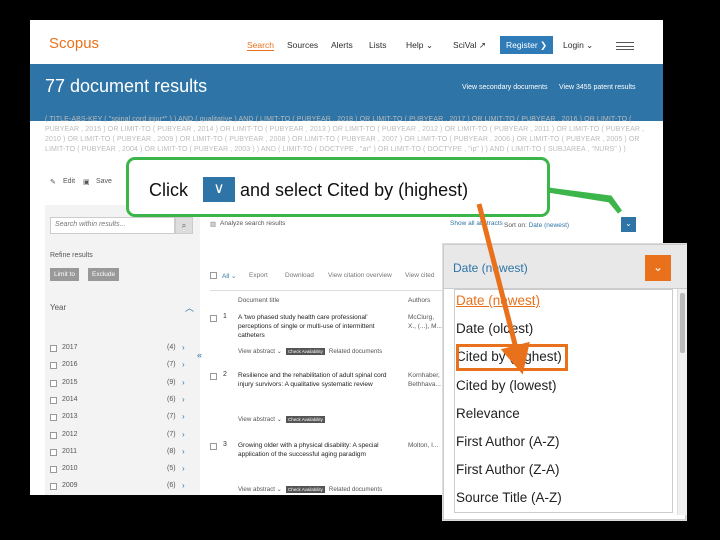  I want to click on sort-option: Source Title (A-Z), so click(509, 497).